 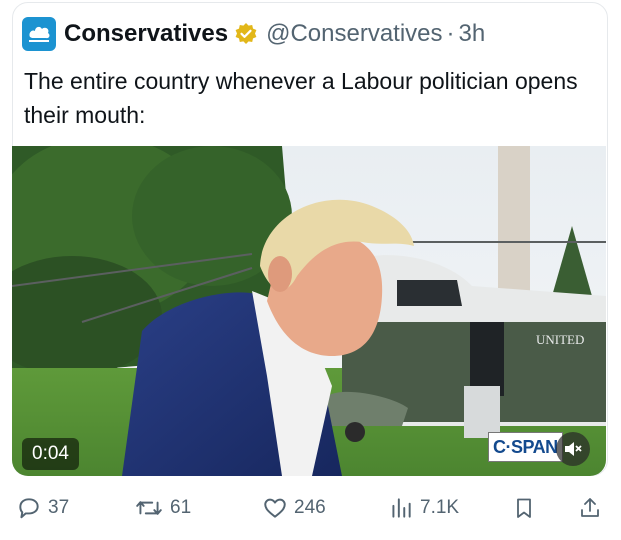 I want to click on analytics-icon, so click(x=401, y=508).